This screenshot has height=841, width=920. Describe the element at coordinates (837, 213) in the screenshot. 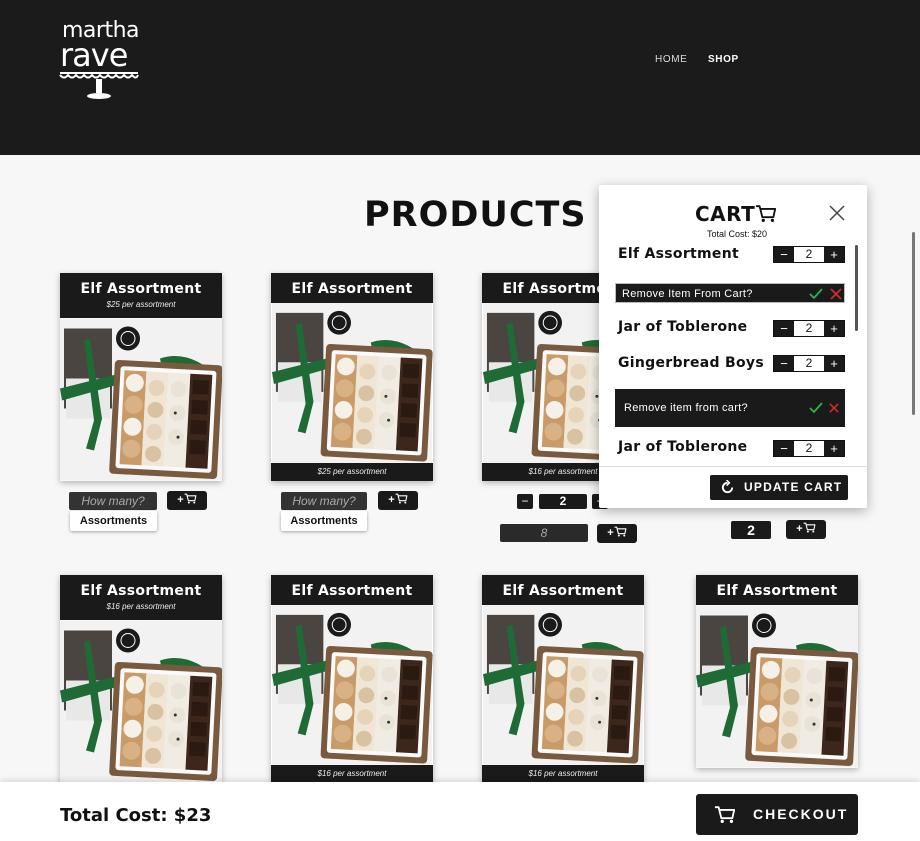

I see `close-icon` at that location.